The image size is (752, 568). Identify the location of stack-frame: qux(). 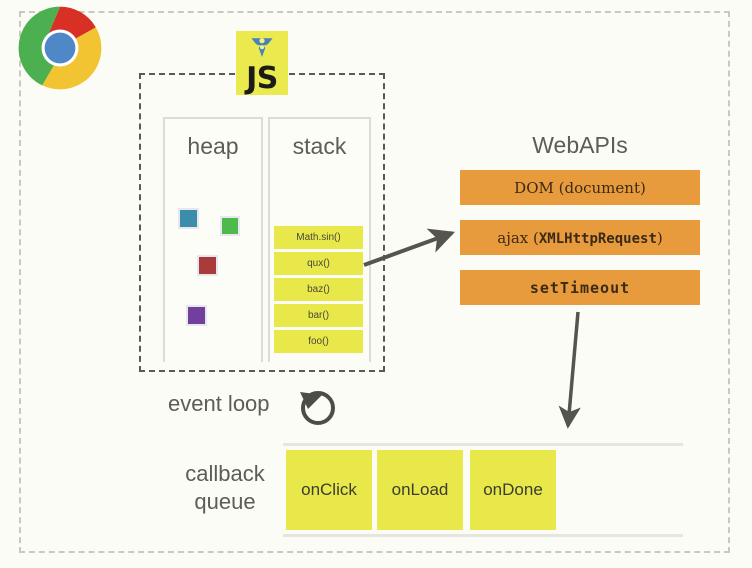
(318, 263).